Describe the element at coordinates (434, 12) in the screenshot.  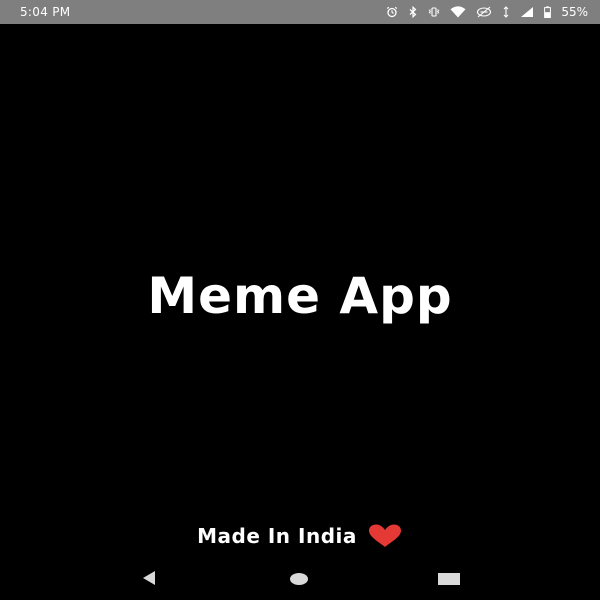
I see `vibrate-icon` at that location.